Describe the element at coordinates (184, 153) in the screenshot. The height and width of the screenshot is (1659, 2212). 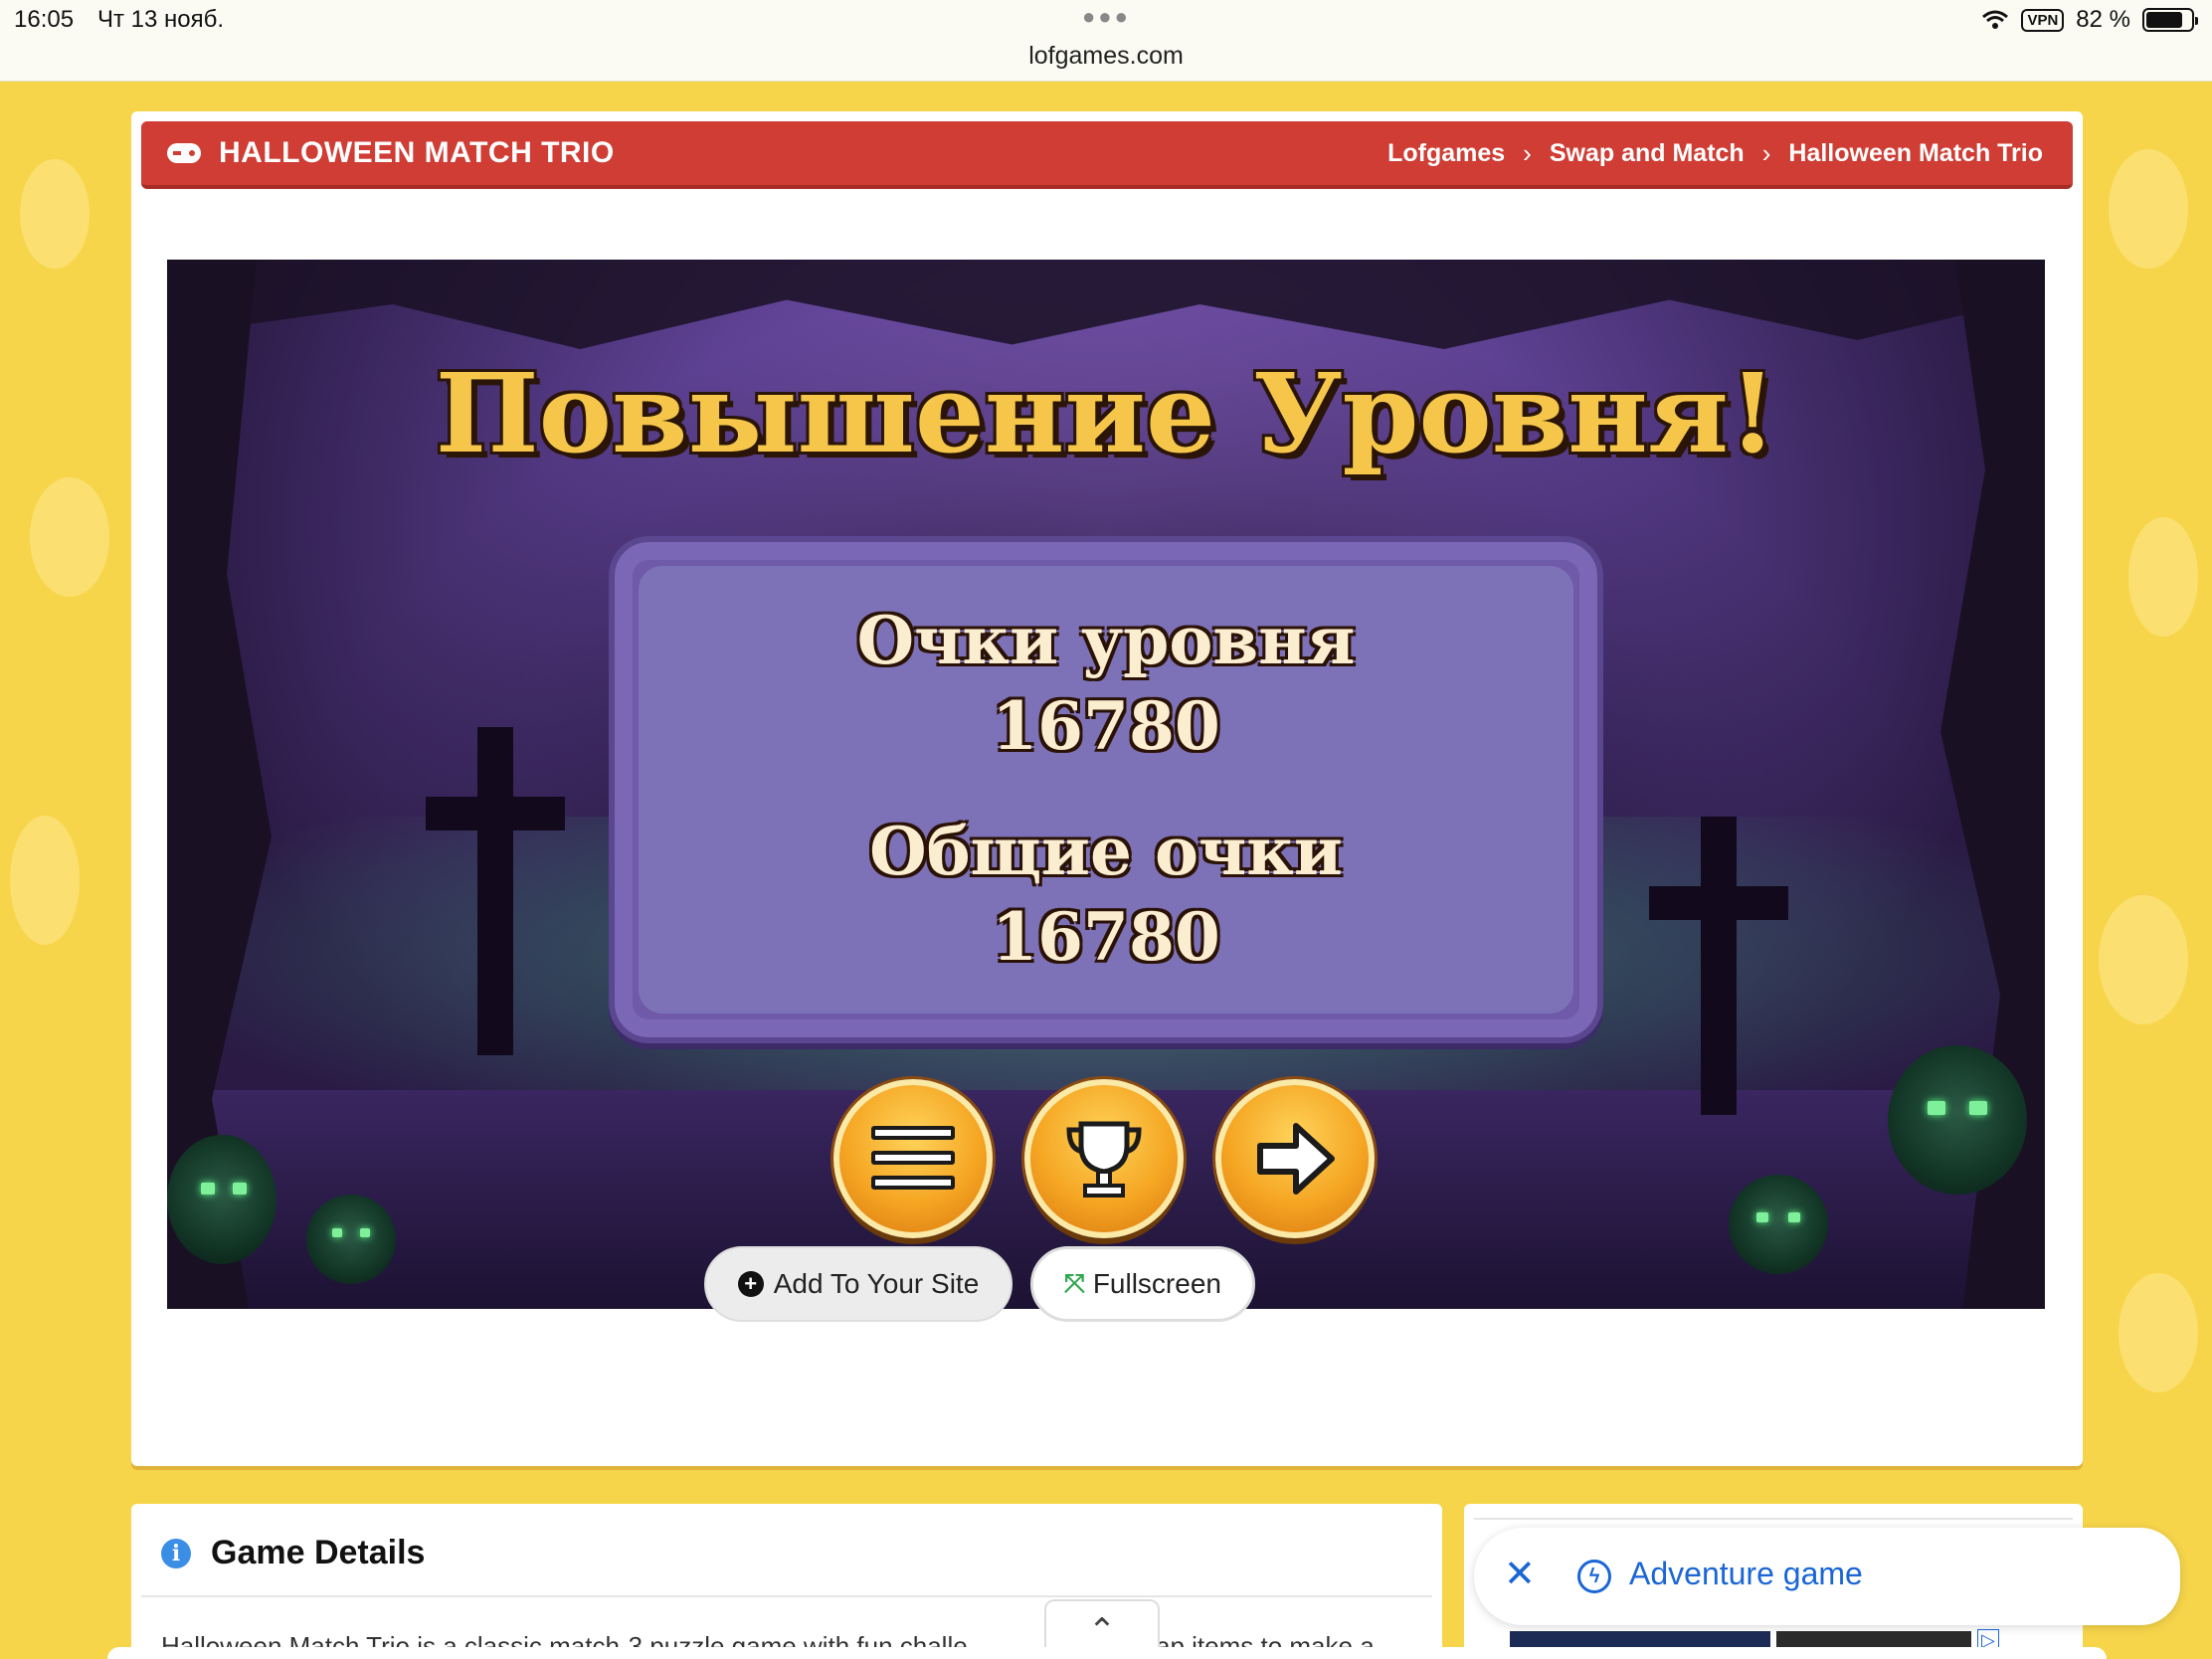
I see `gamepad-icon` at that location.